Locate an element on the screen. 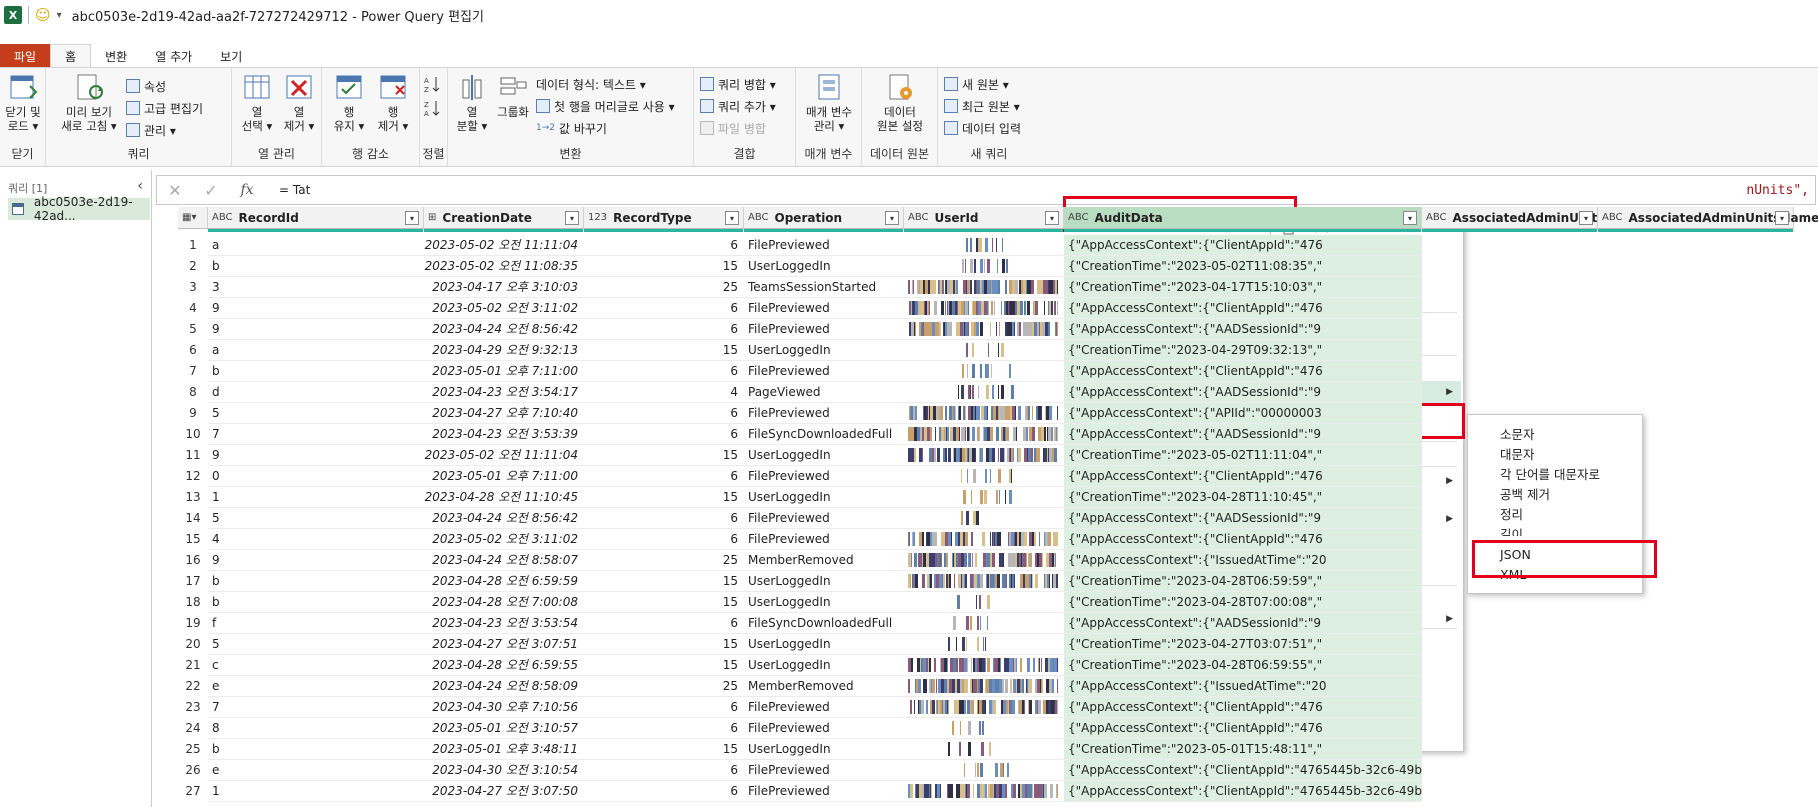 Image resolution: width=1818 pixels, height=807 pixels. row-number: 10 is located at coordinates (193, 434).